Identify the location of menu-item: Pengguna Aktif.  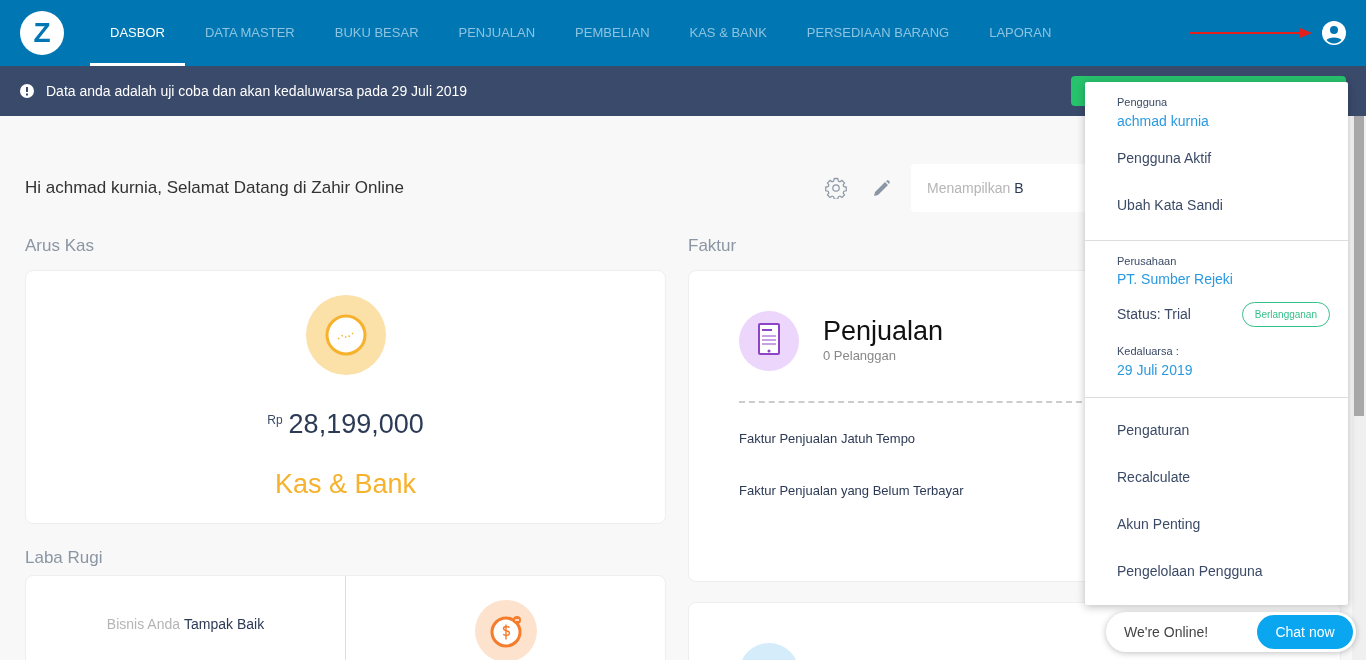
(1164, 158).